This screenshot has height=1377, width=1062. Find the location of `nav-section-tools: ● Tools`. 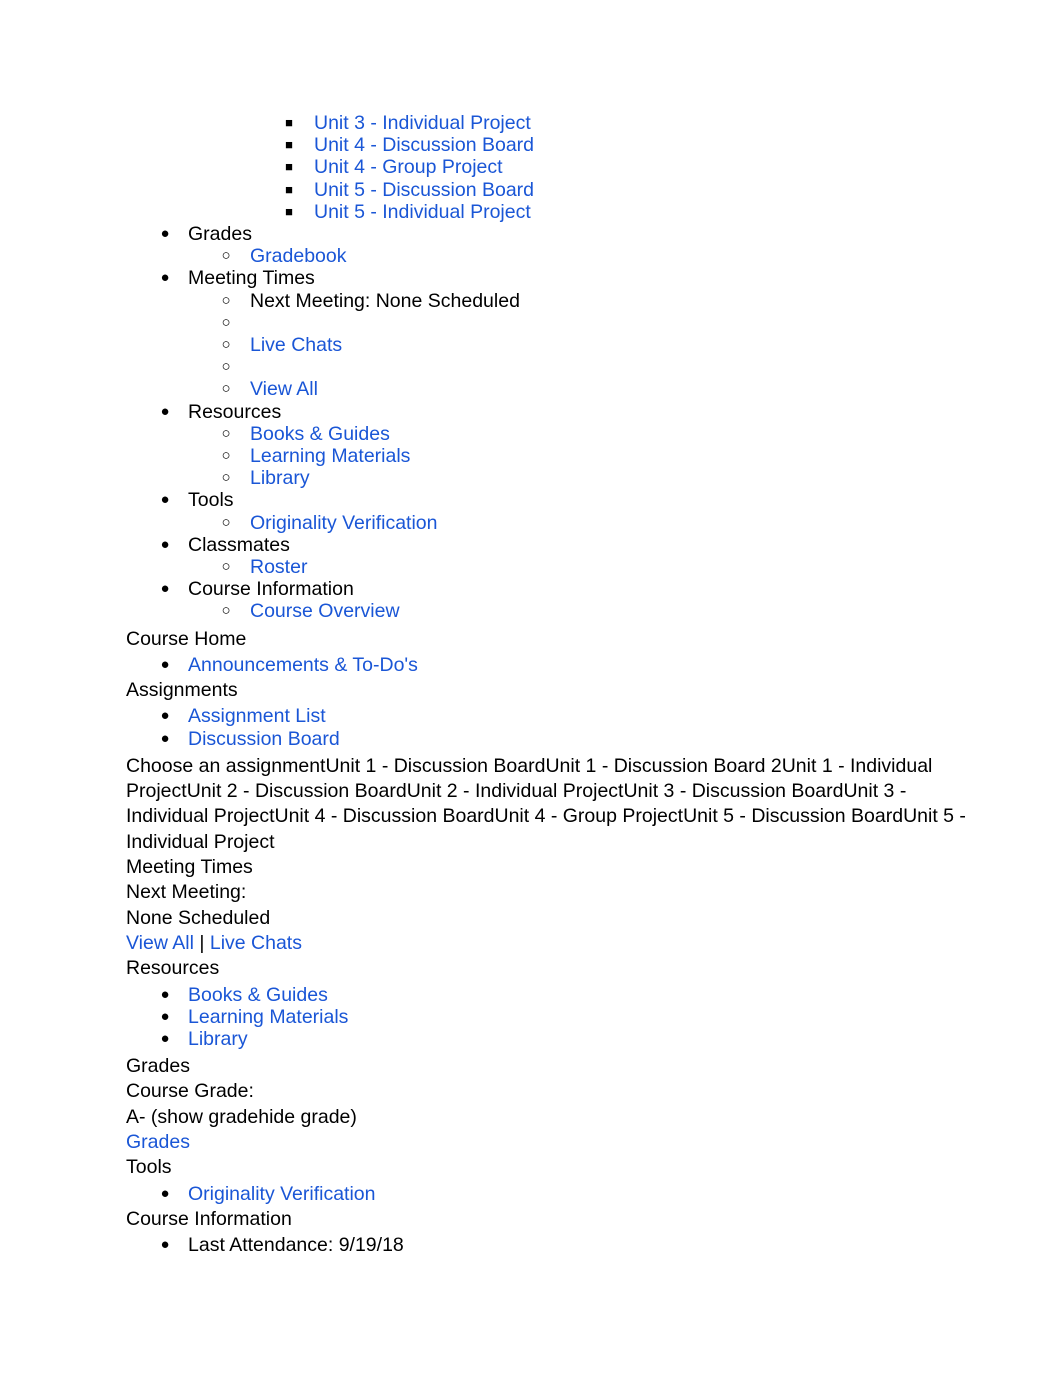

nav-section-tools: ● Tools is located at coordinates (546, 500).